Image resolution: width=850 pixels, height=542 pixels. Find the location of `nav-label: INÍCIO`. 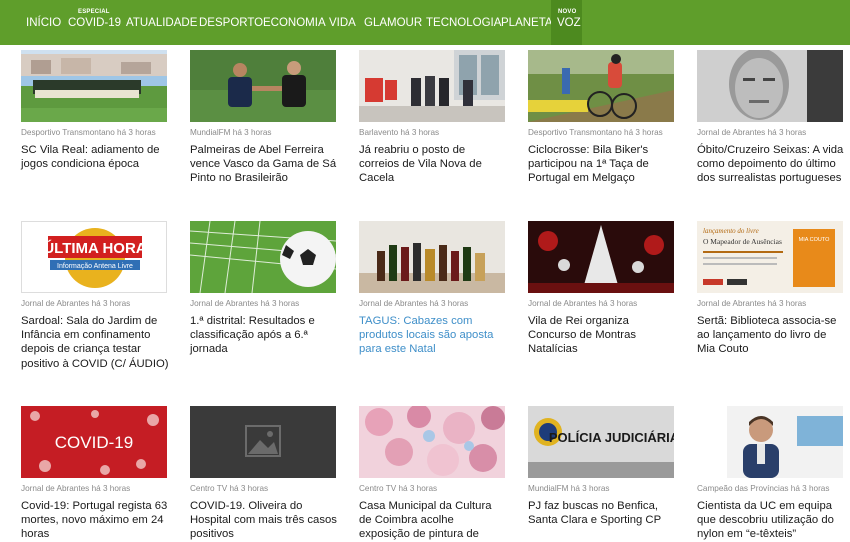

nav-label: INÍCIO is located at coordinates (44, 23).